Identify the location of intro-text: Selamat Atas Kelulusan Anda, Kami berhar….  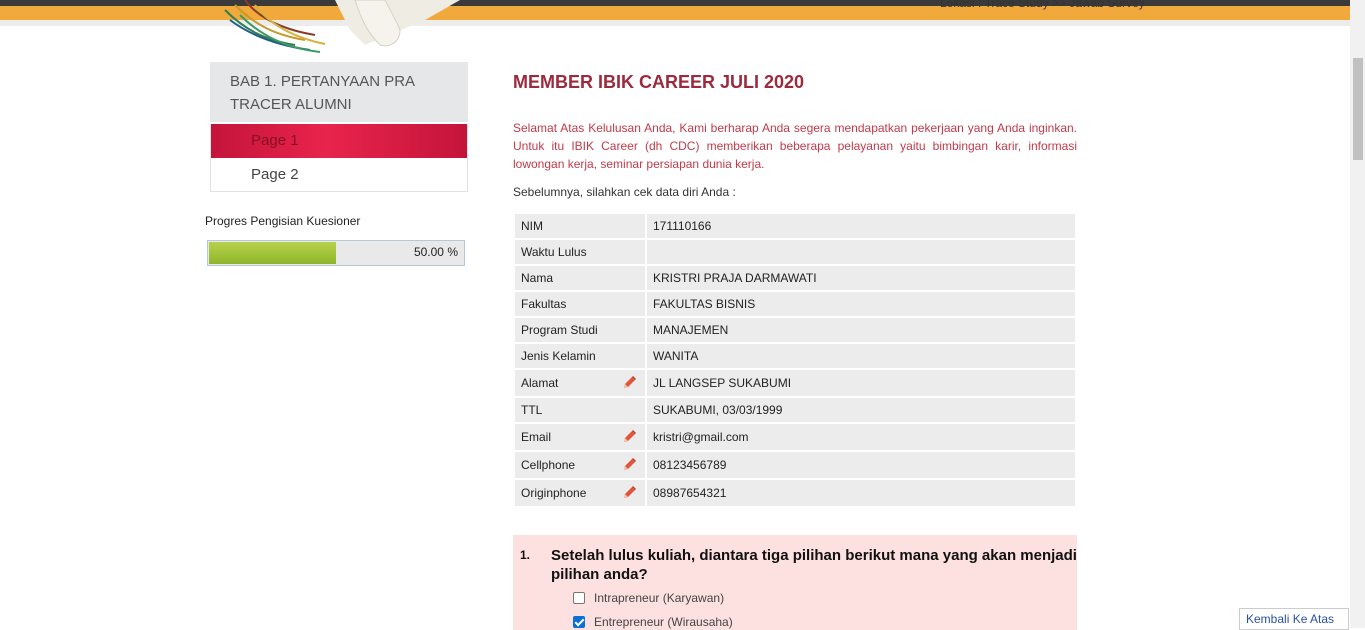
(795, 146).